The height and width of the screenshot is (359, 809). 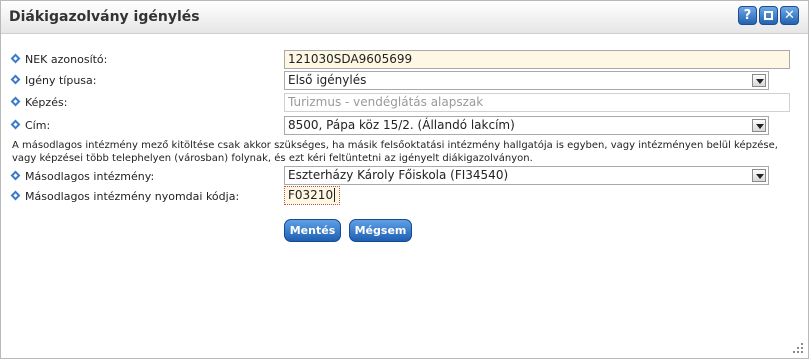 What do you see at coordinates (386, 102) in the screenshot?
I see `kepzes-value: Turizmus - vendéglátás alapszak` at bounding box center [386, 102].